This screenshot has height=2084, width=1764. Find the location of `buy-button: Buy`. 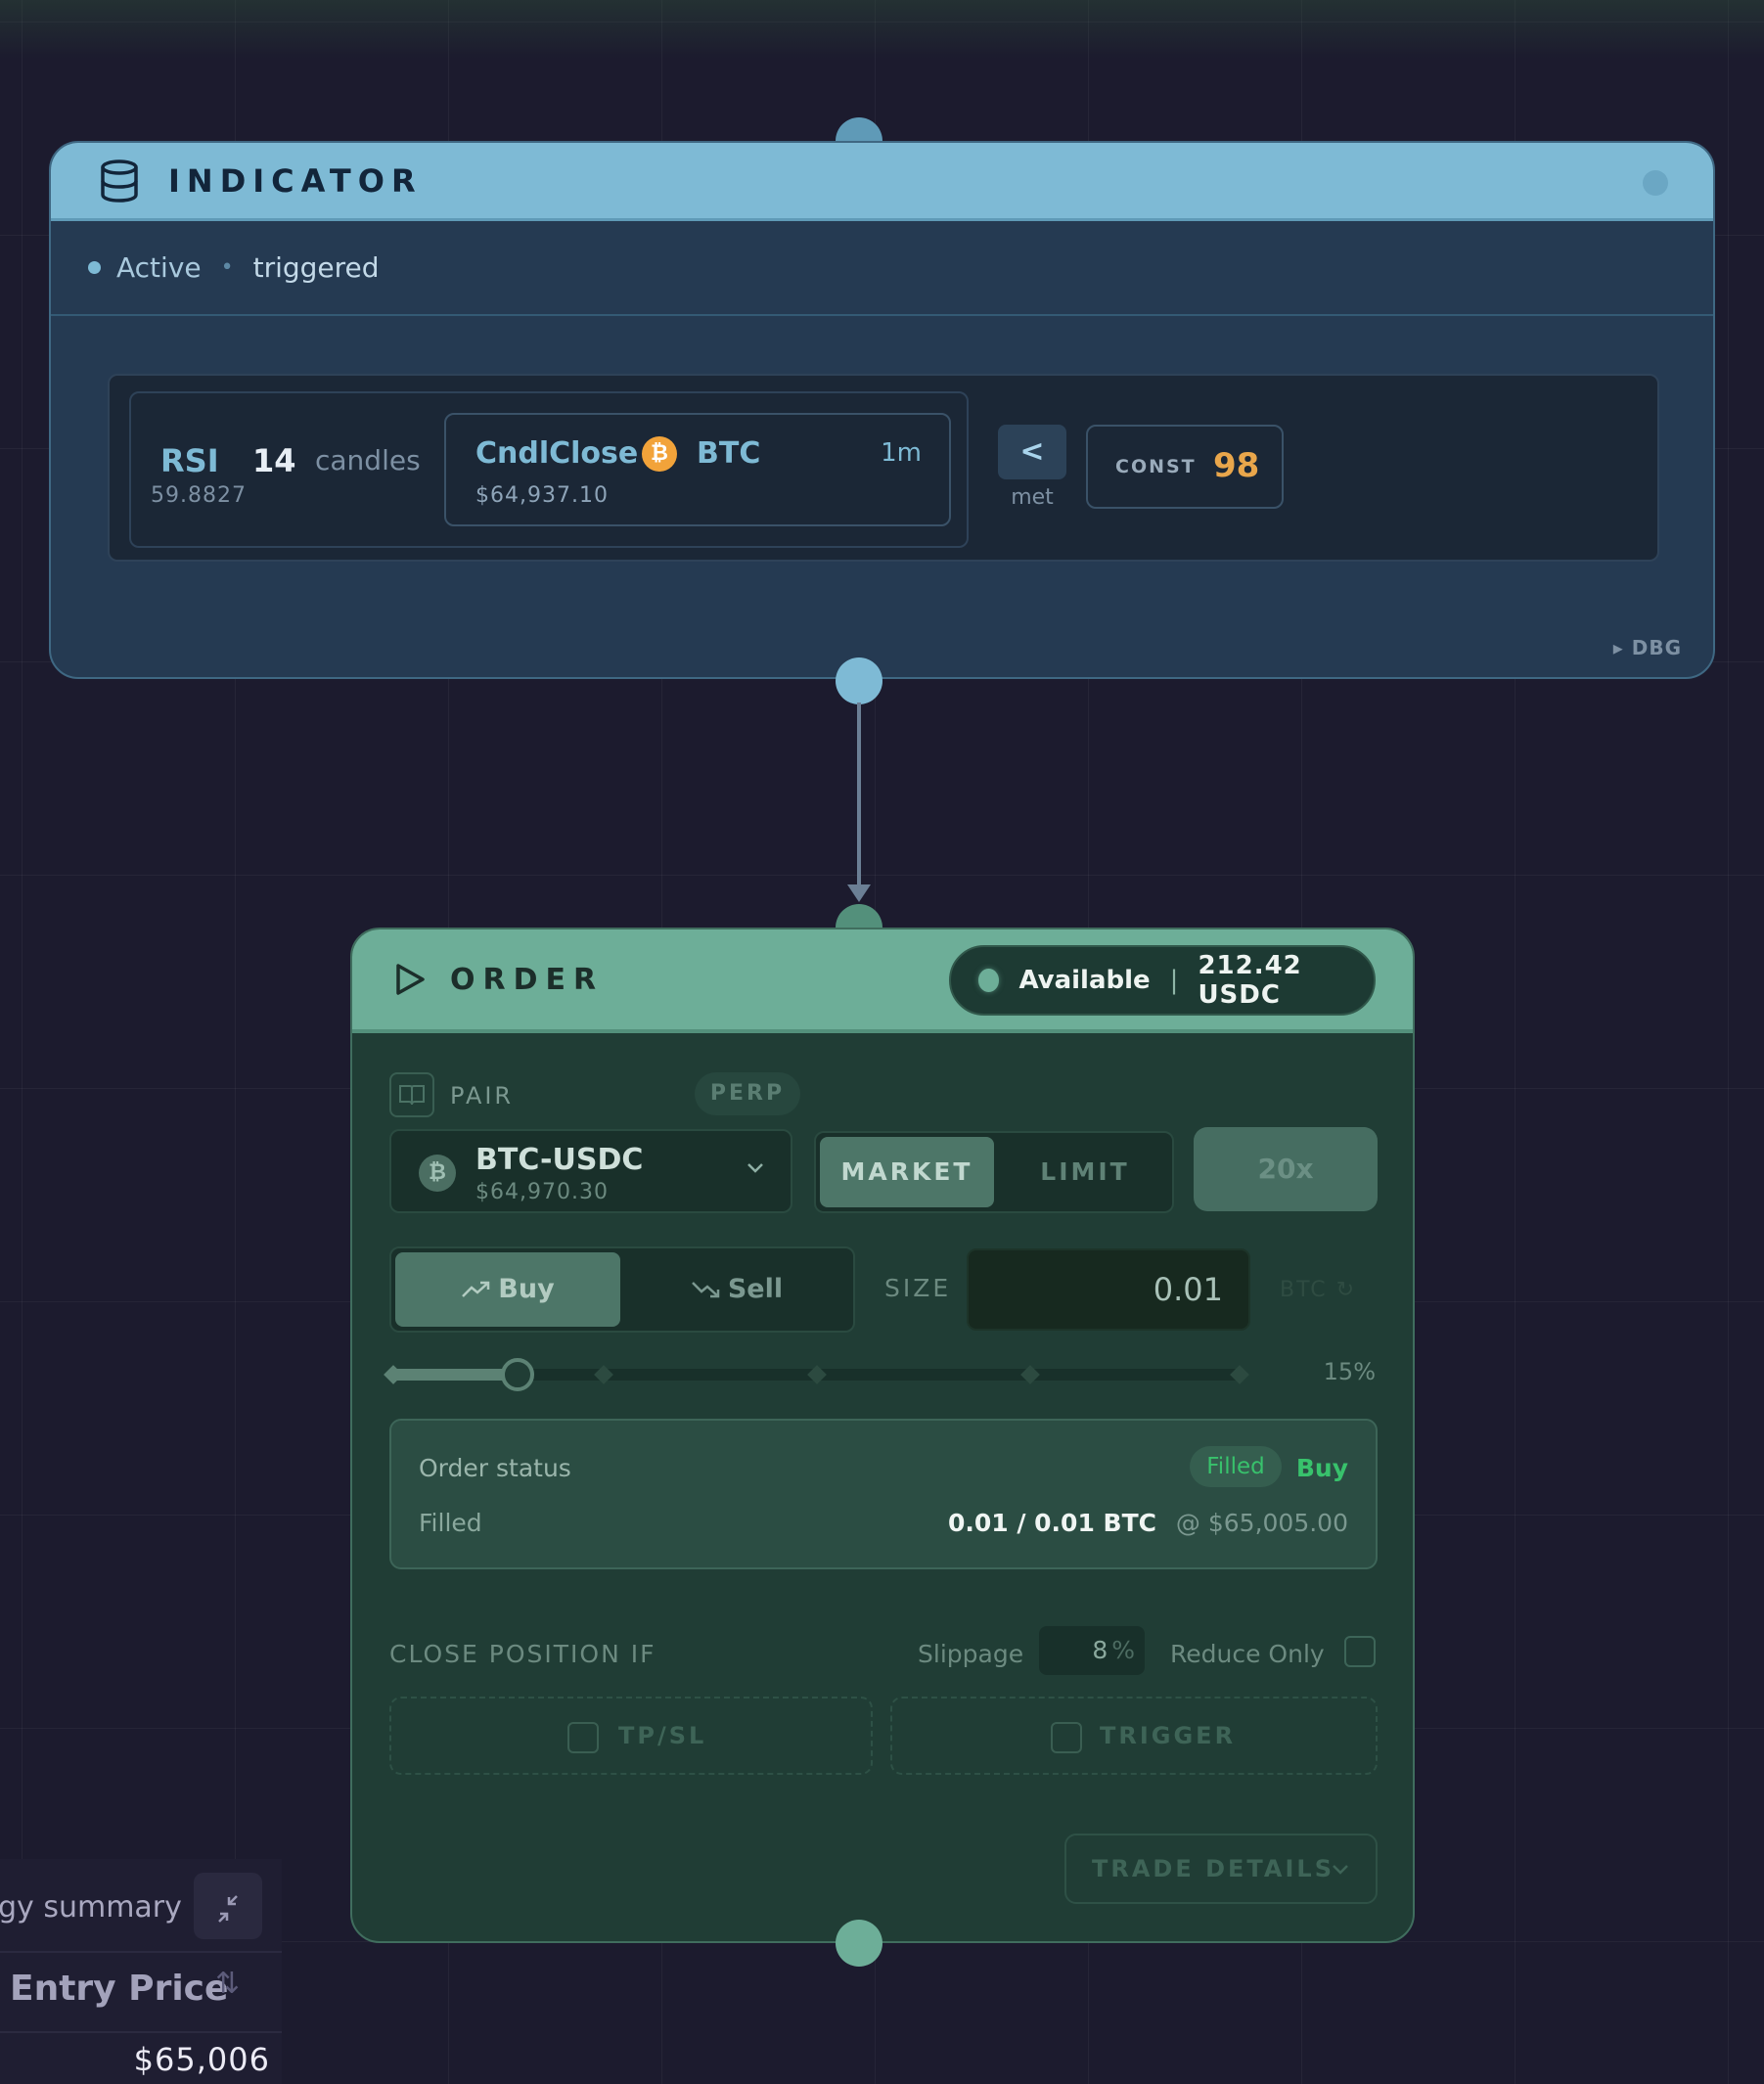

buy-button: Buy is located at coordinates (508, 1289).